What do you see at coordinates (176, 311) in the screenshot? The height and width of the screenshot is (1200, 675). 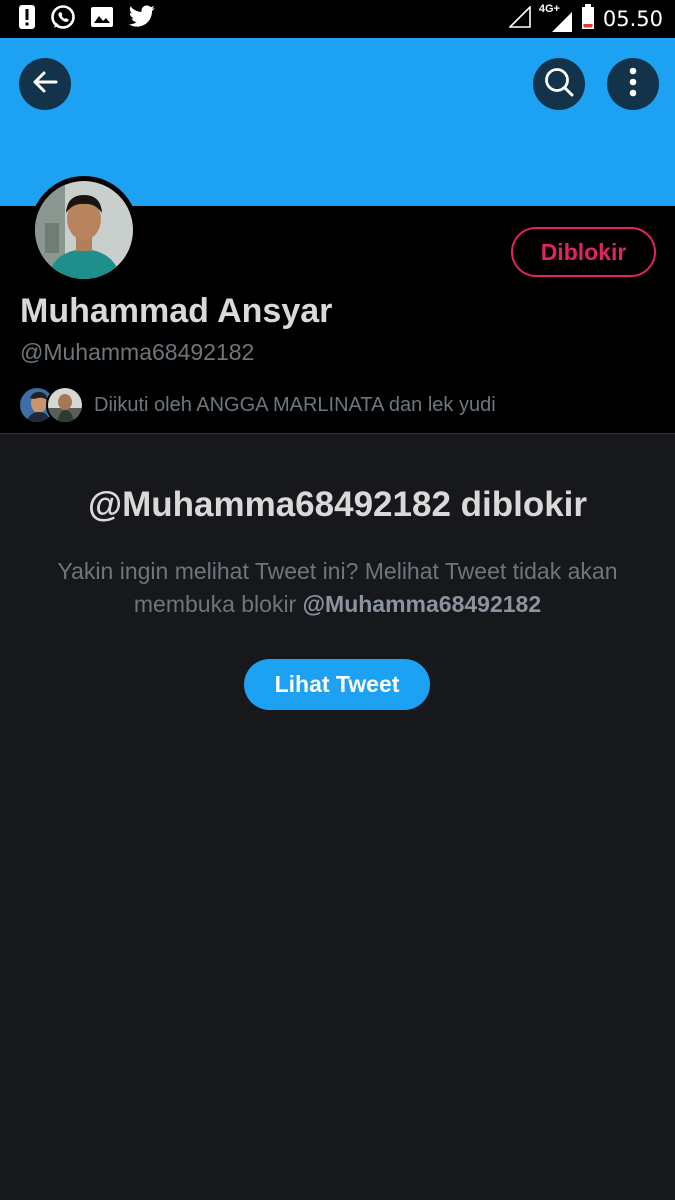 I see `display-name: Muhammad Ansyar` at bounding box center [176, 311].